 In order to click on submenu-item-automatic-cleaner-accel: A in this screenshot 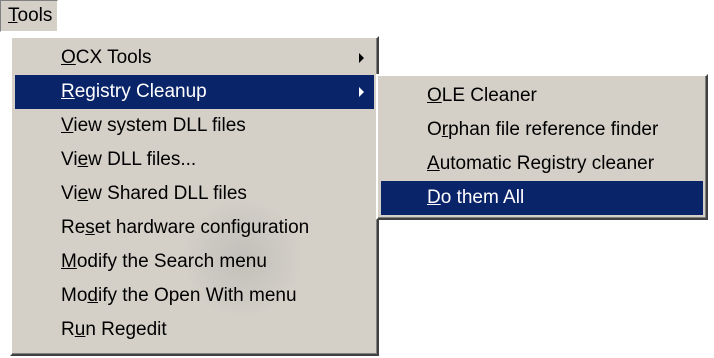, I will do `click(433, 163)`.